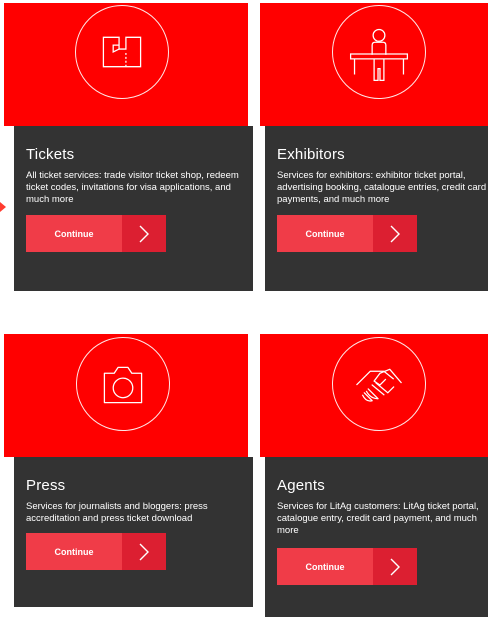 This screenshot has width=488, height=617. Describe the element at coordinates (379, 384) in the screenshot. I see `handshake-icon` at that location.